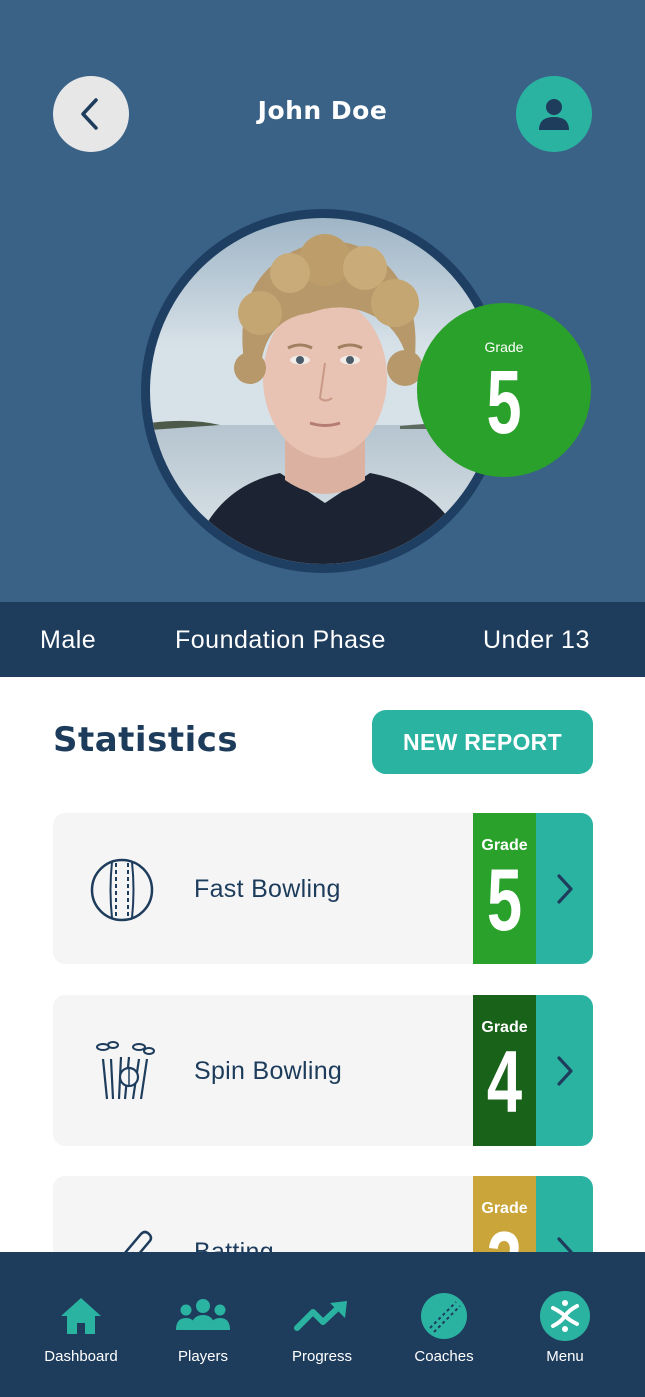  Describe the element at coordinates (322, 1316) in the screenshot. I see `trend-up-icon` at that location.